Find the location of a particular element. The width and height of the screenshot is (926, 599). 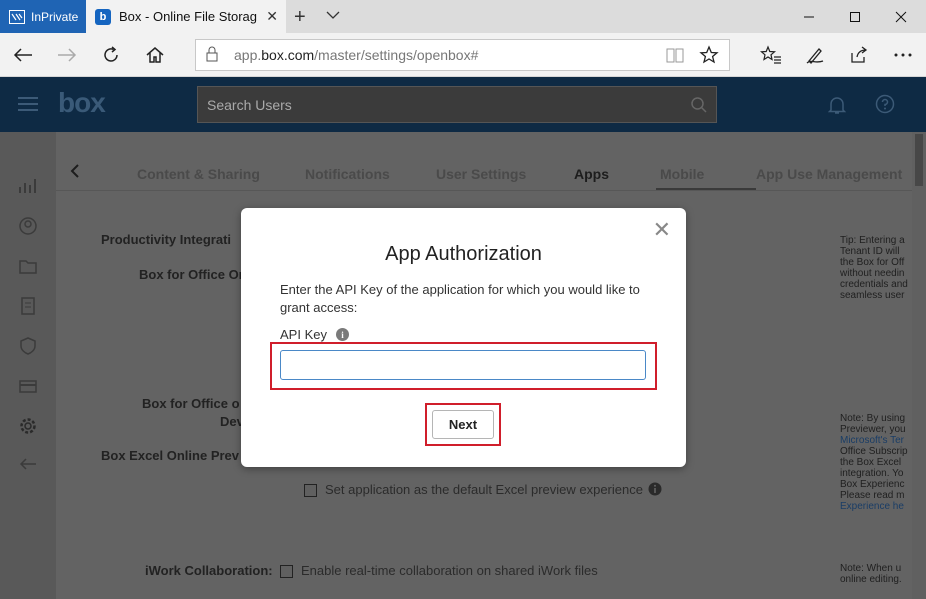

tip2-line: Please read m is located at coordinates (872, 495).